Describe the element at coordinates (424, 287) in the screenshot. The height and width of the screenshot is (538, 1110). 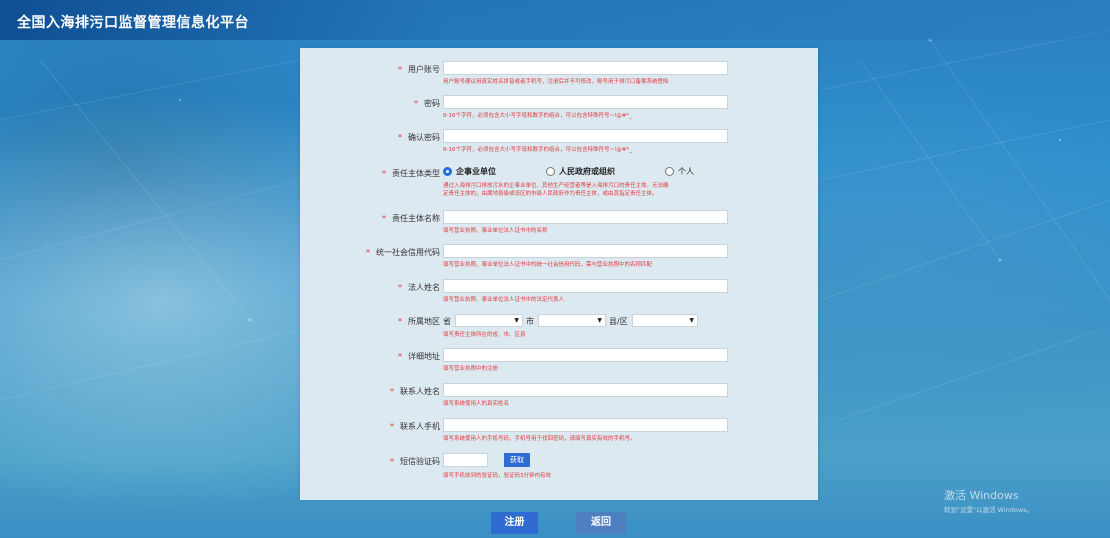
I see `legal-person-label: 法人姓名` at that location.